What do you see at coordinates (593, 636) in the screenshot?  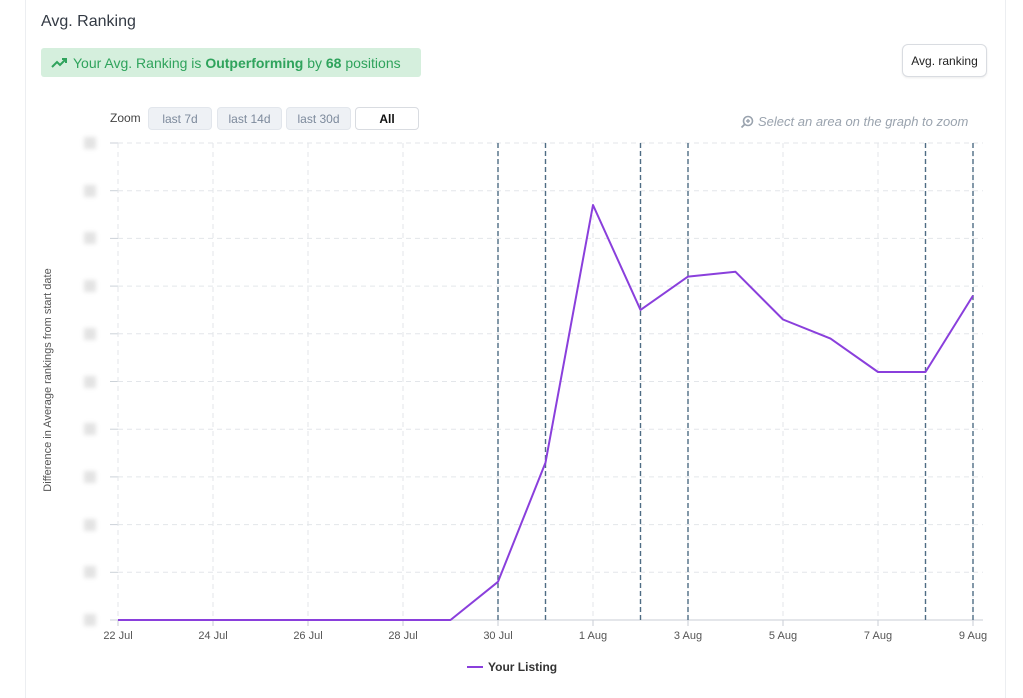 I see `x-tick-label: 1 Aug` at bounding box center [593, 636].